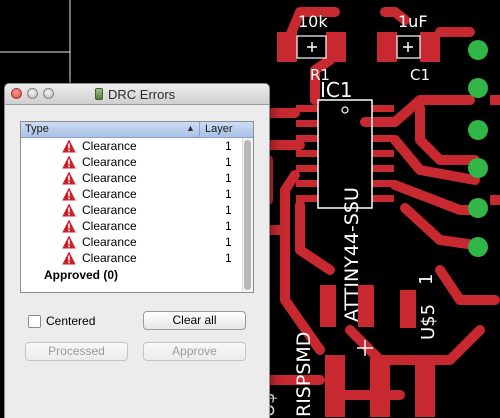 The height and width of the screenshot is (418, 500). I want to click on scrollbar-thumb, so click(247, 215).